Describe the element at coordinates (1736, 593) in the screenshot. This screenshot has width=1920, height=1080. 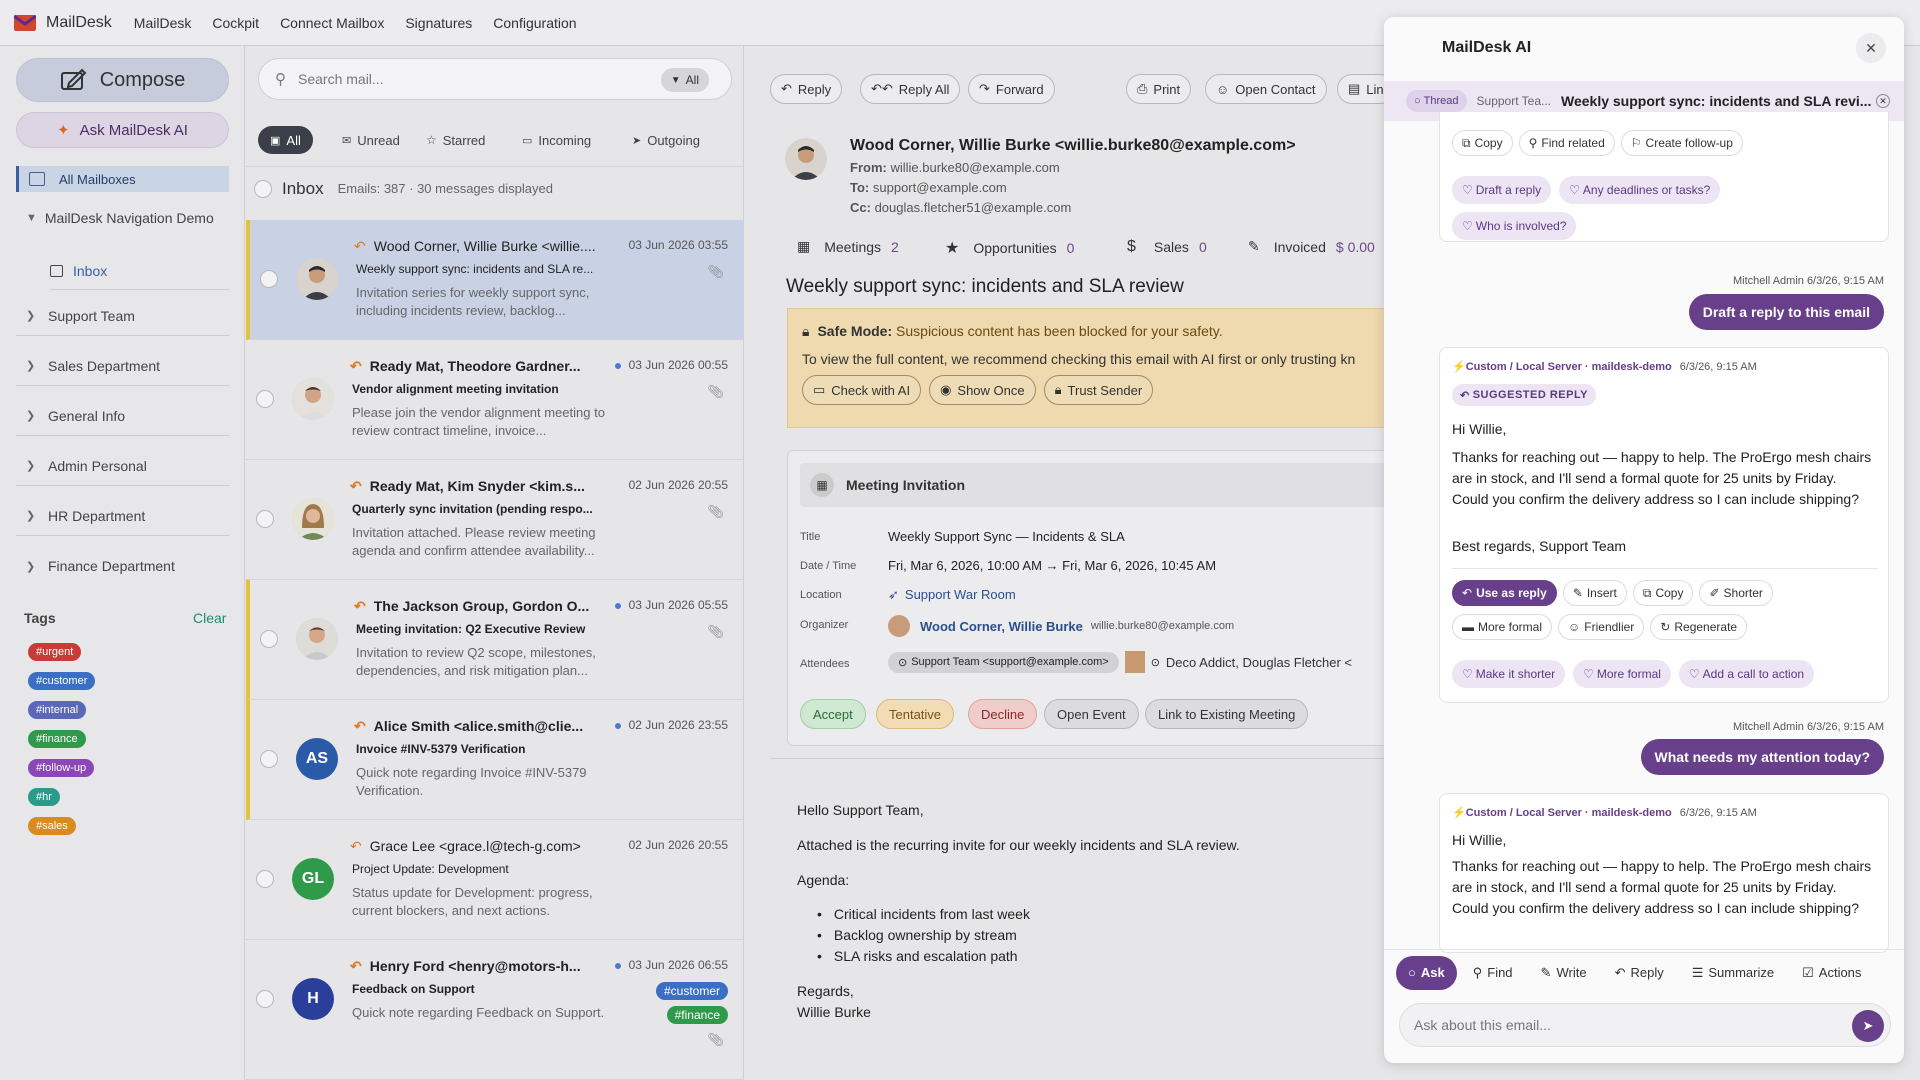
I see `shorter-button: ✐ Shorter` at that location.